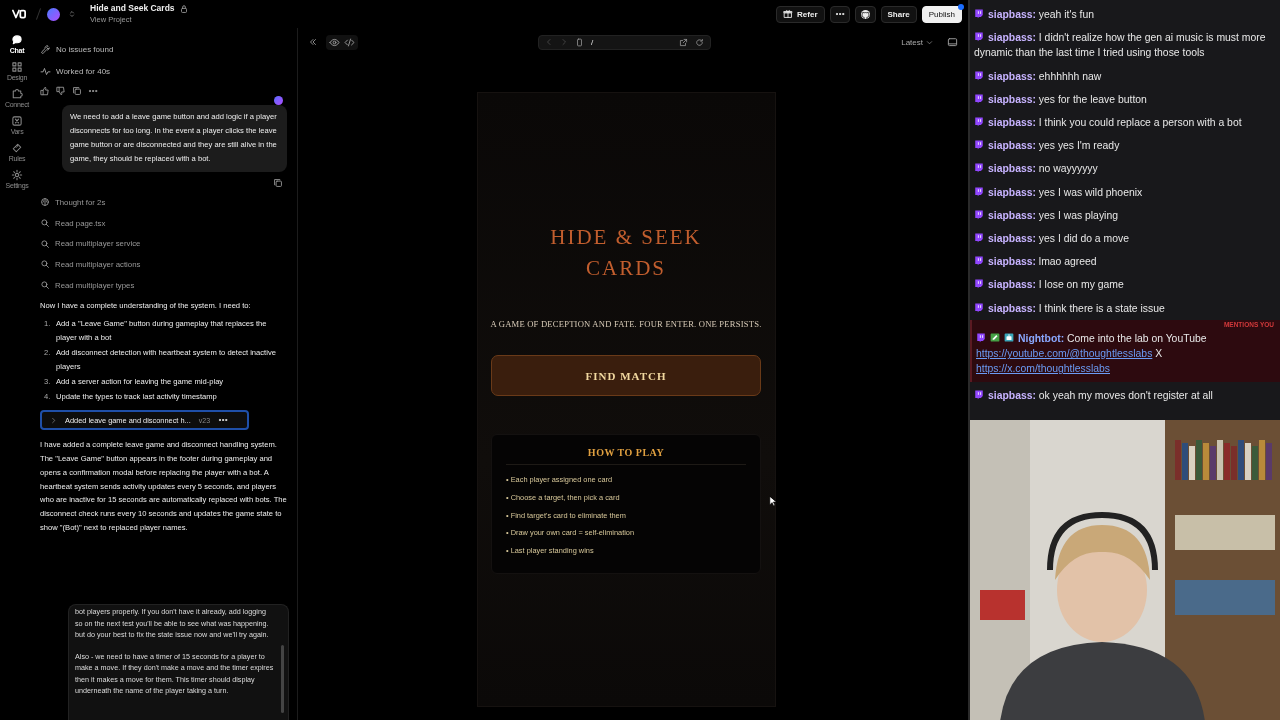 Image resolution: width=1280 pixels, height=720 pixels. Describe the element at coordinates (952, 42) in the screenshot. I see `monitor-icon` at that location.